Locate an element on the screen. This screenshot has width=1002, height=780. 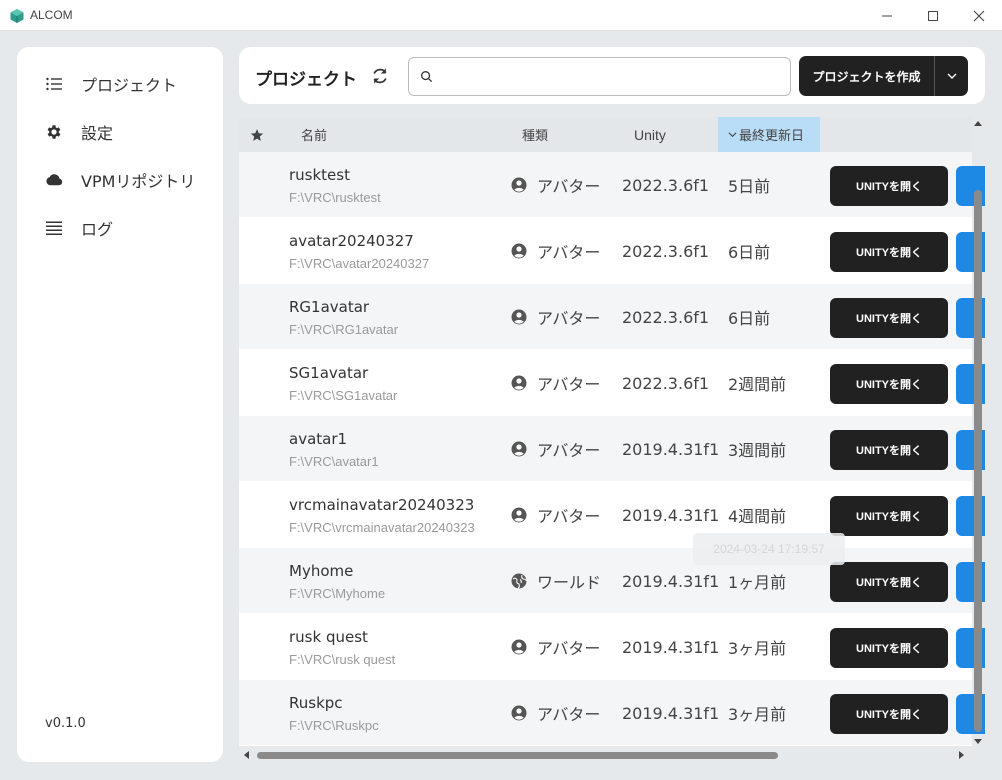
create-project-button: プロジェクトを作成 is located at coordinates (867, 76).